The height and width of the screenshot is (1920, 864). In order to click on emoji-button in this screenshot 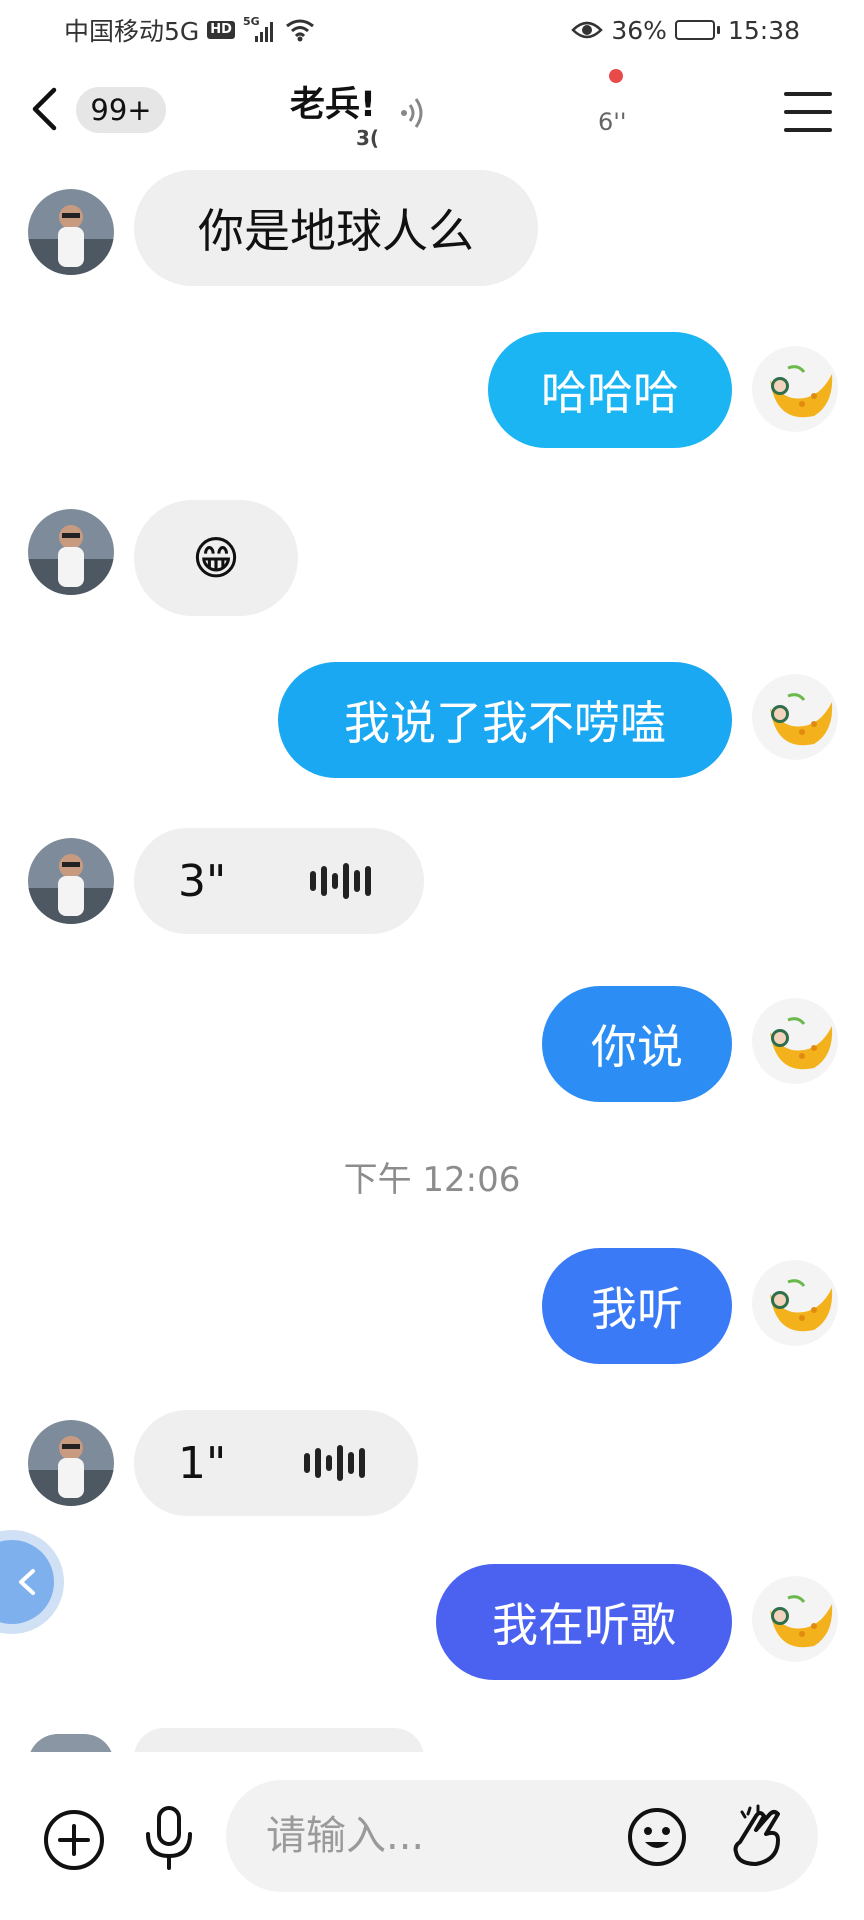, I will do `click(657, 1839)`.